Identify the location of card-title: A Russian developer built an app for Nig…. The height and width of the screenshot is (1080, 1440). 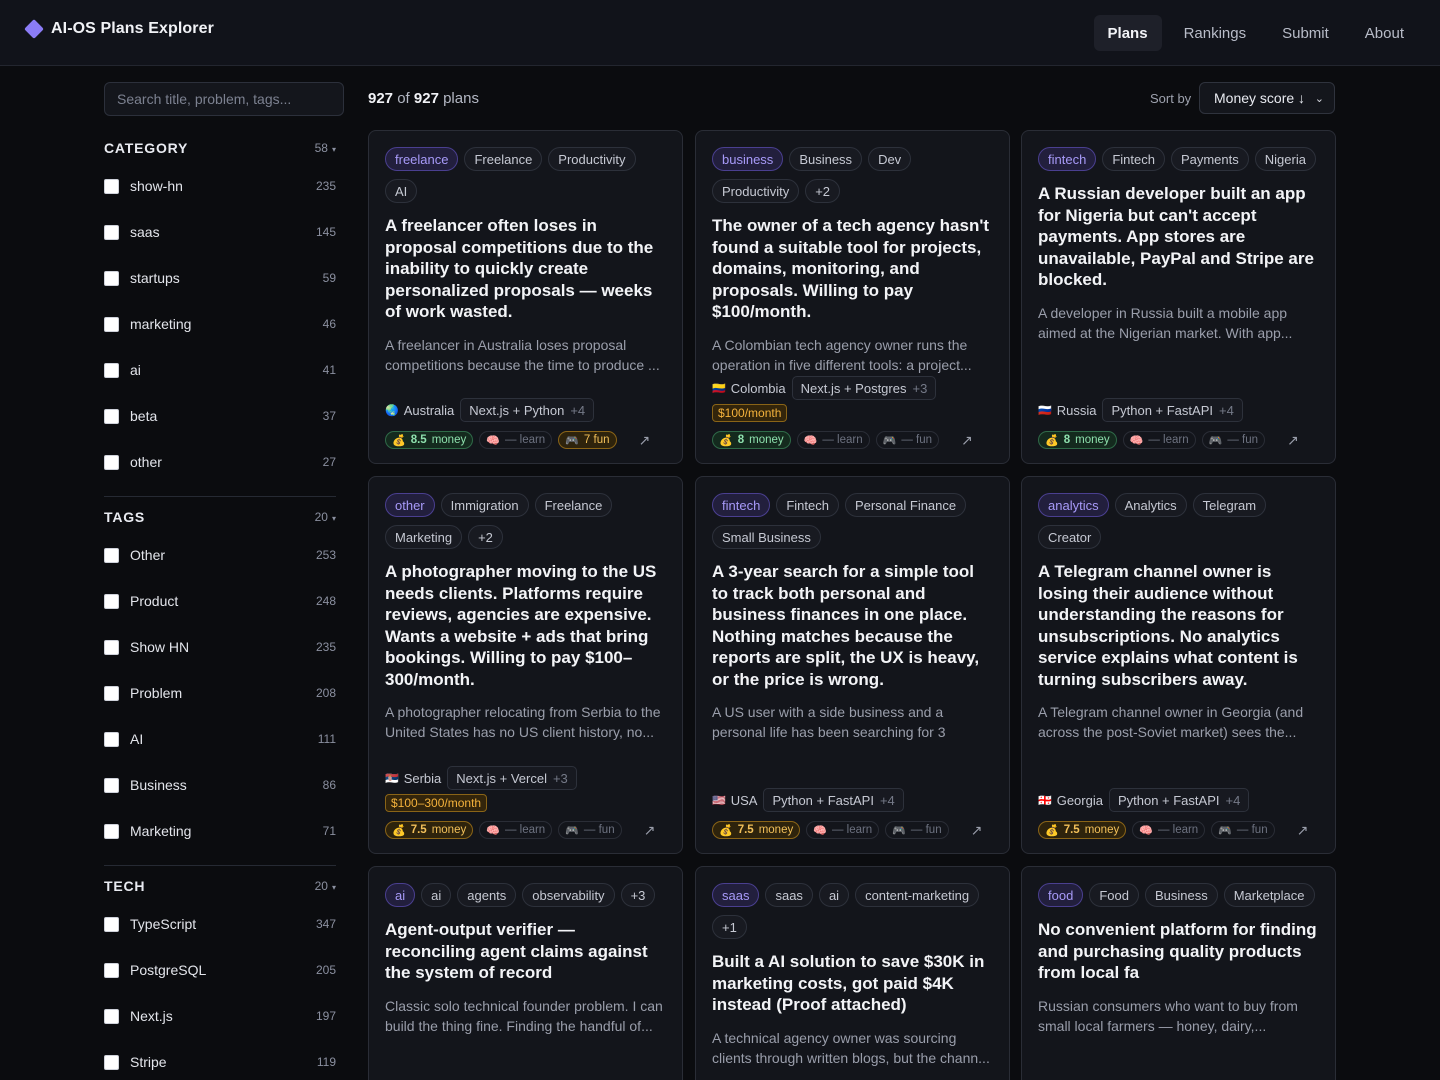
(1178, 237).